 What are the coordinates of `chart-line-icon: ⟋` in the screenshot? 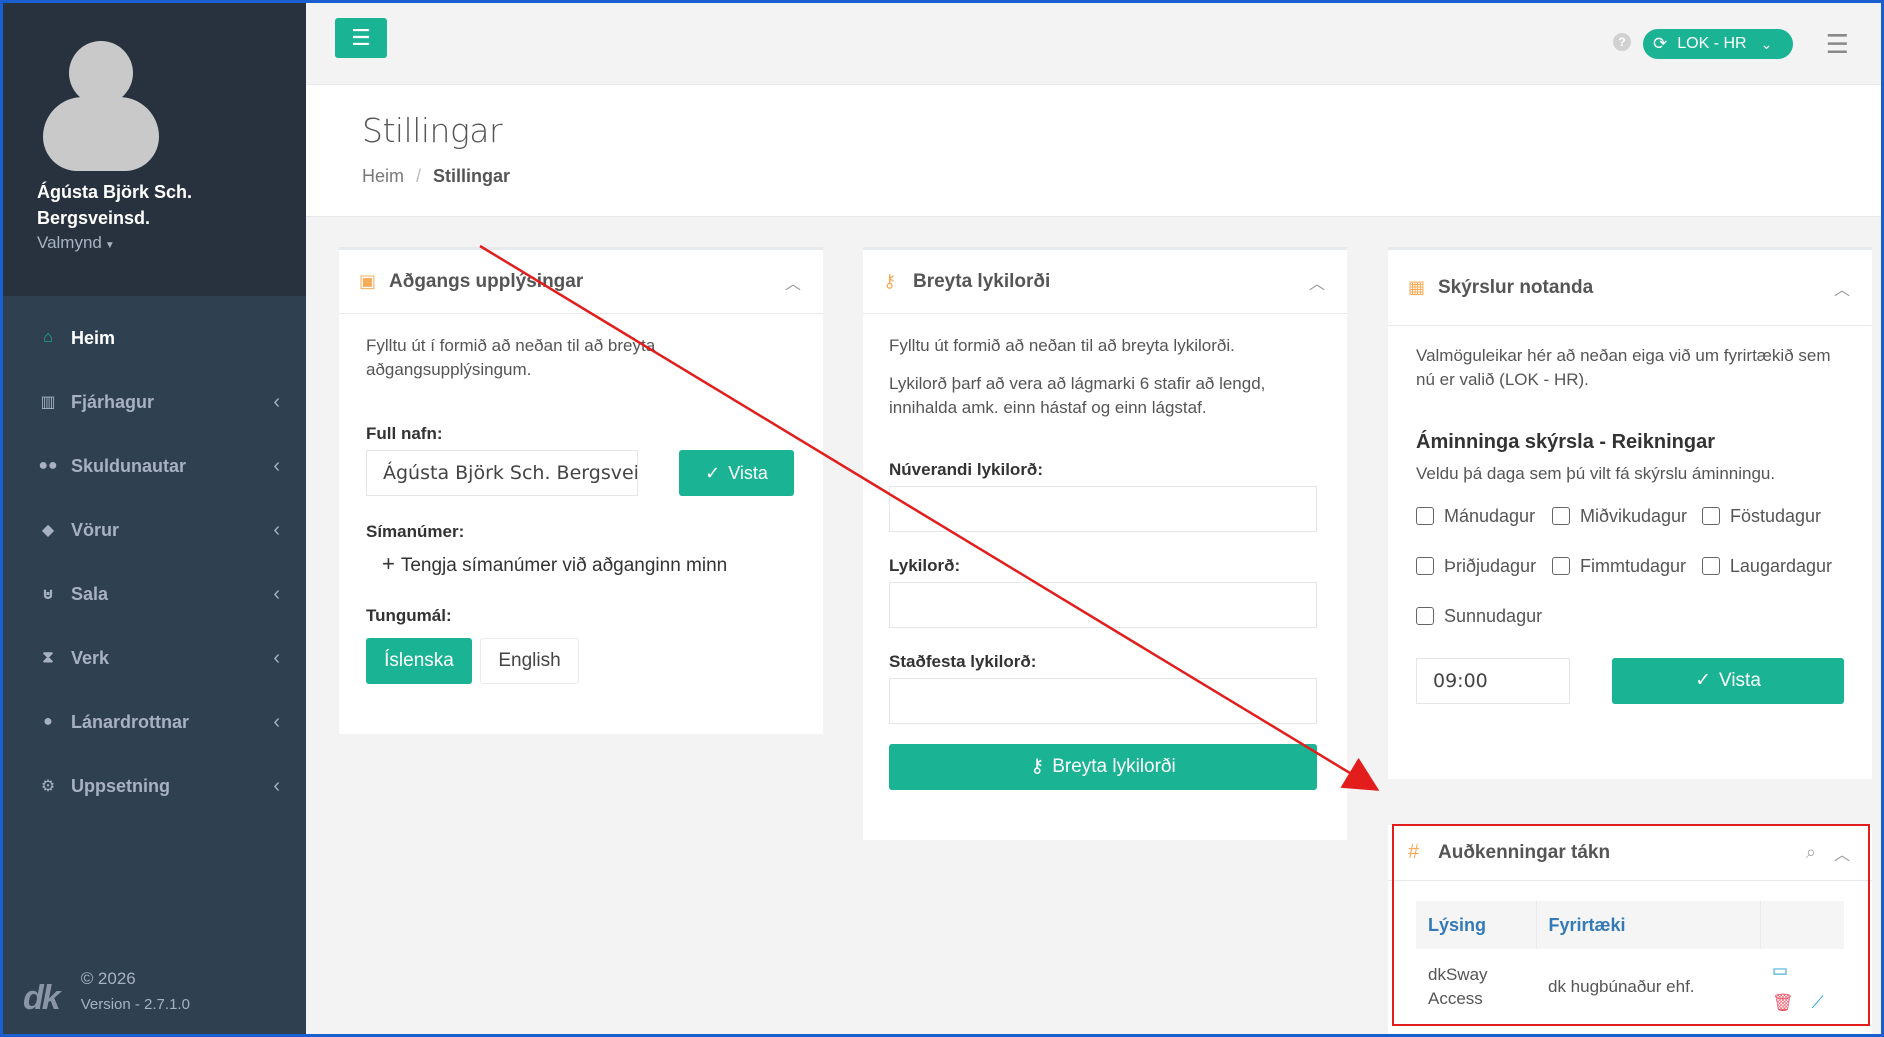 It's located at (1818, 1003).